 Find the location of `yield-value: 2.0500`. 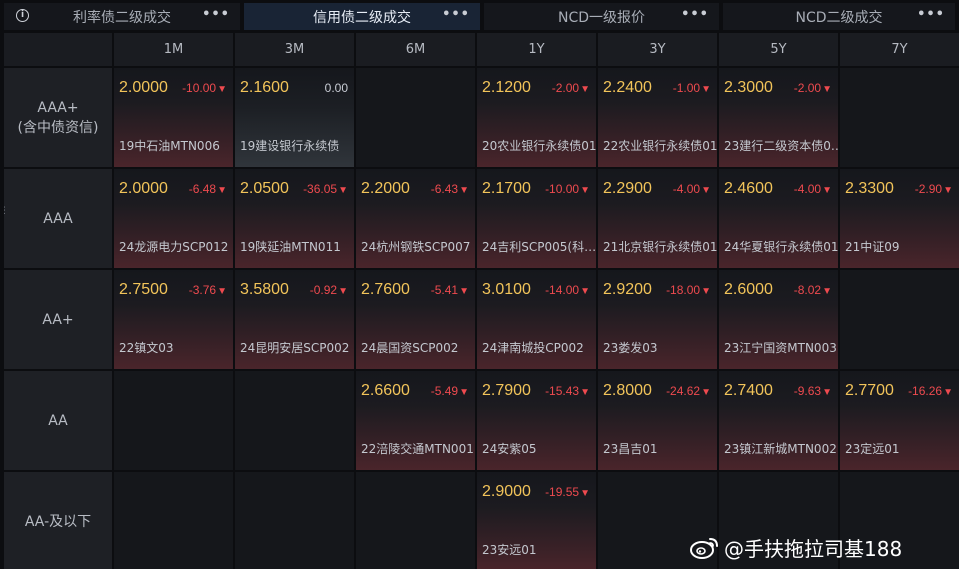

yield-value: 2.0500 is located at coordinates (264, 188).